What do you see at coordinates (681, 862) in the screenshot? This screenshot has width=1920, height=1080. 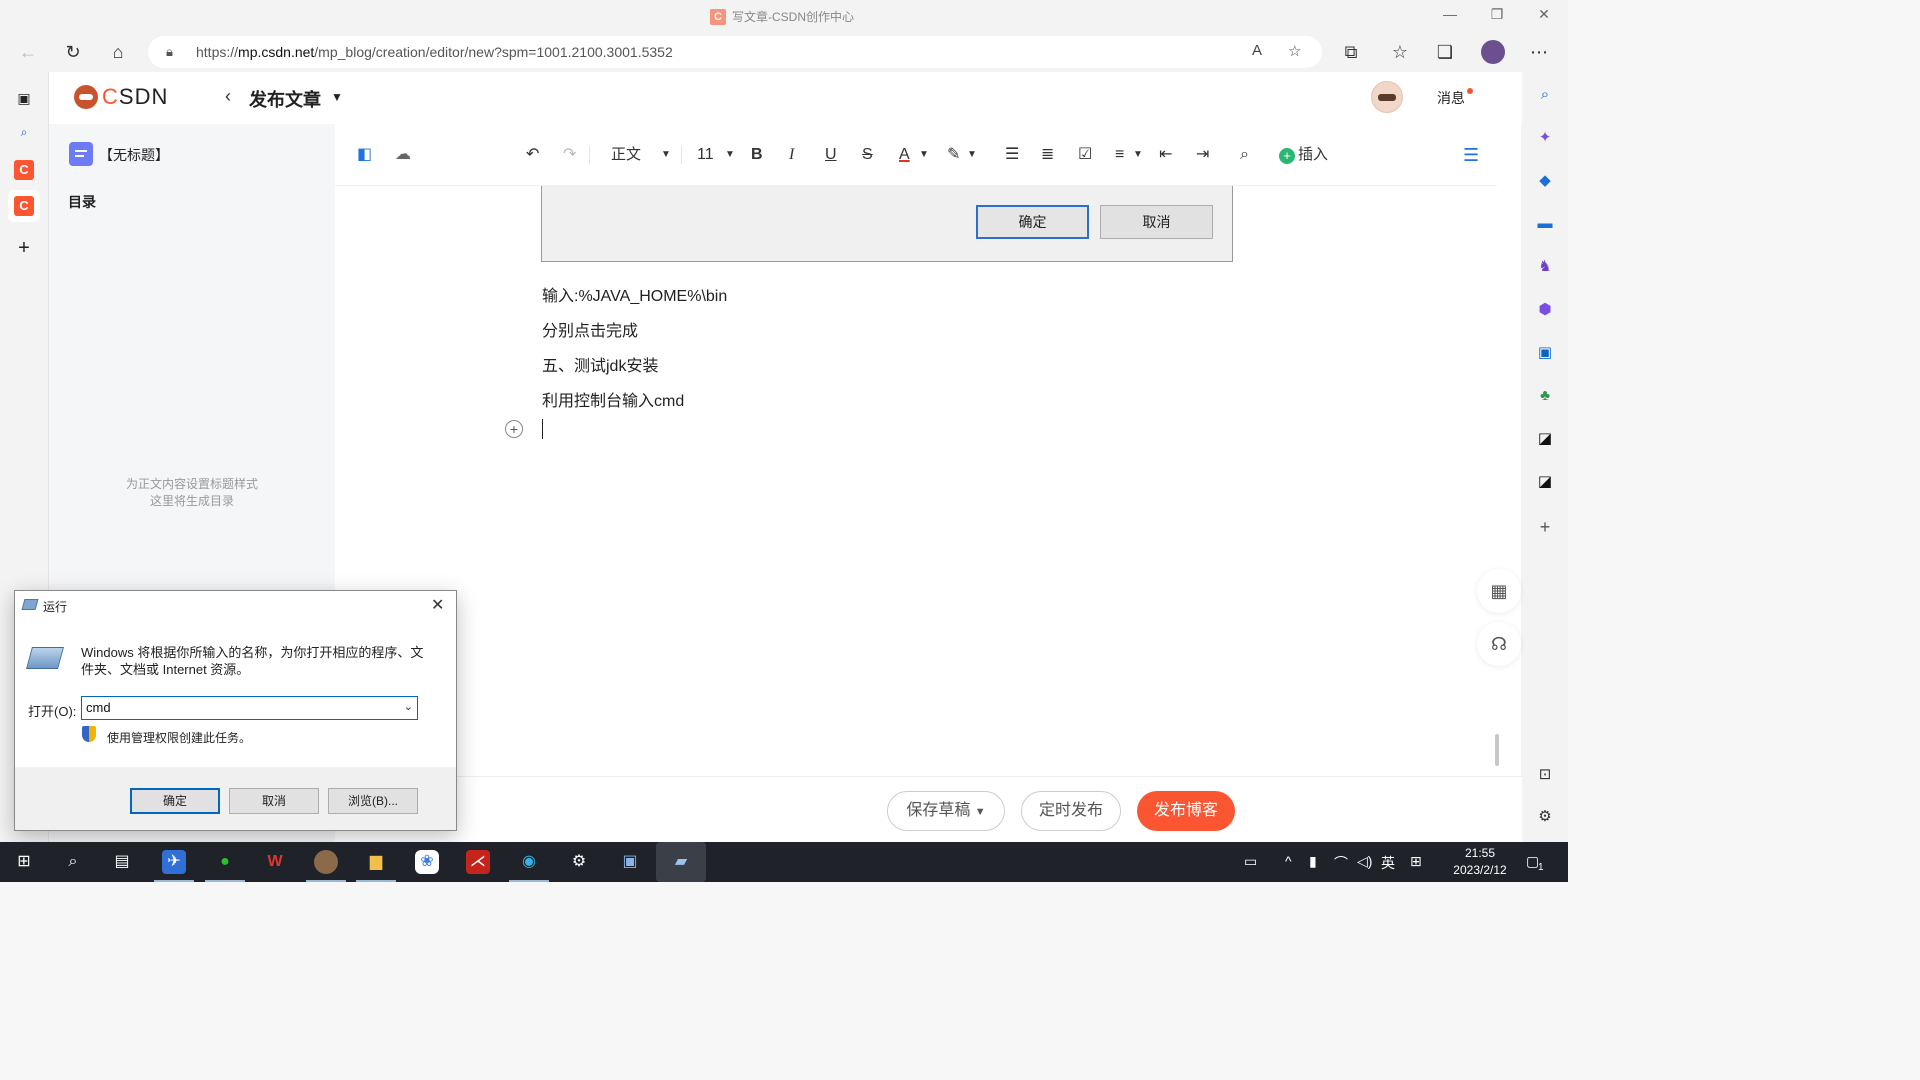 I see `run-taskbar-icon: ▰` at bounding box center [681, 862].